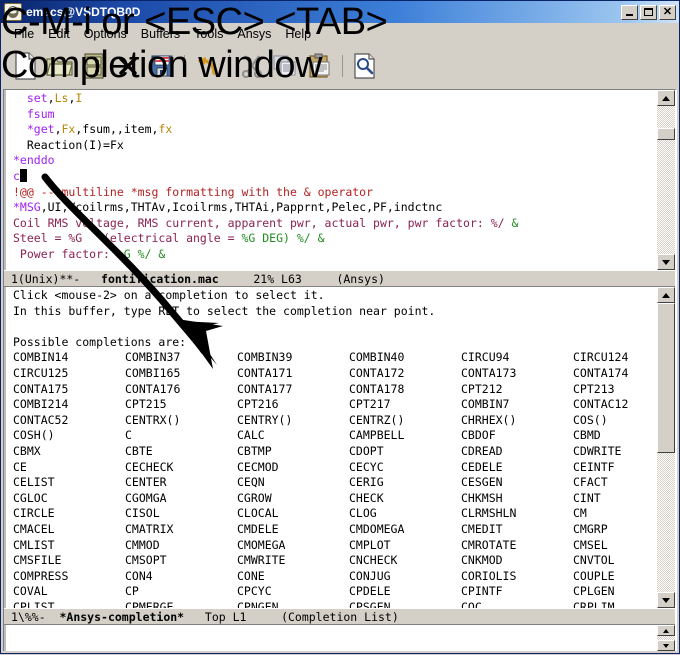 This screenshot has width=680, height=655. What do you see at coordinates (517, 421) in the screenshot?
I see `completion-candidate: CHRHEX()` at bounding box center [517, 421].